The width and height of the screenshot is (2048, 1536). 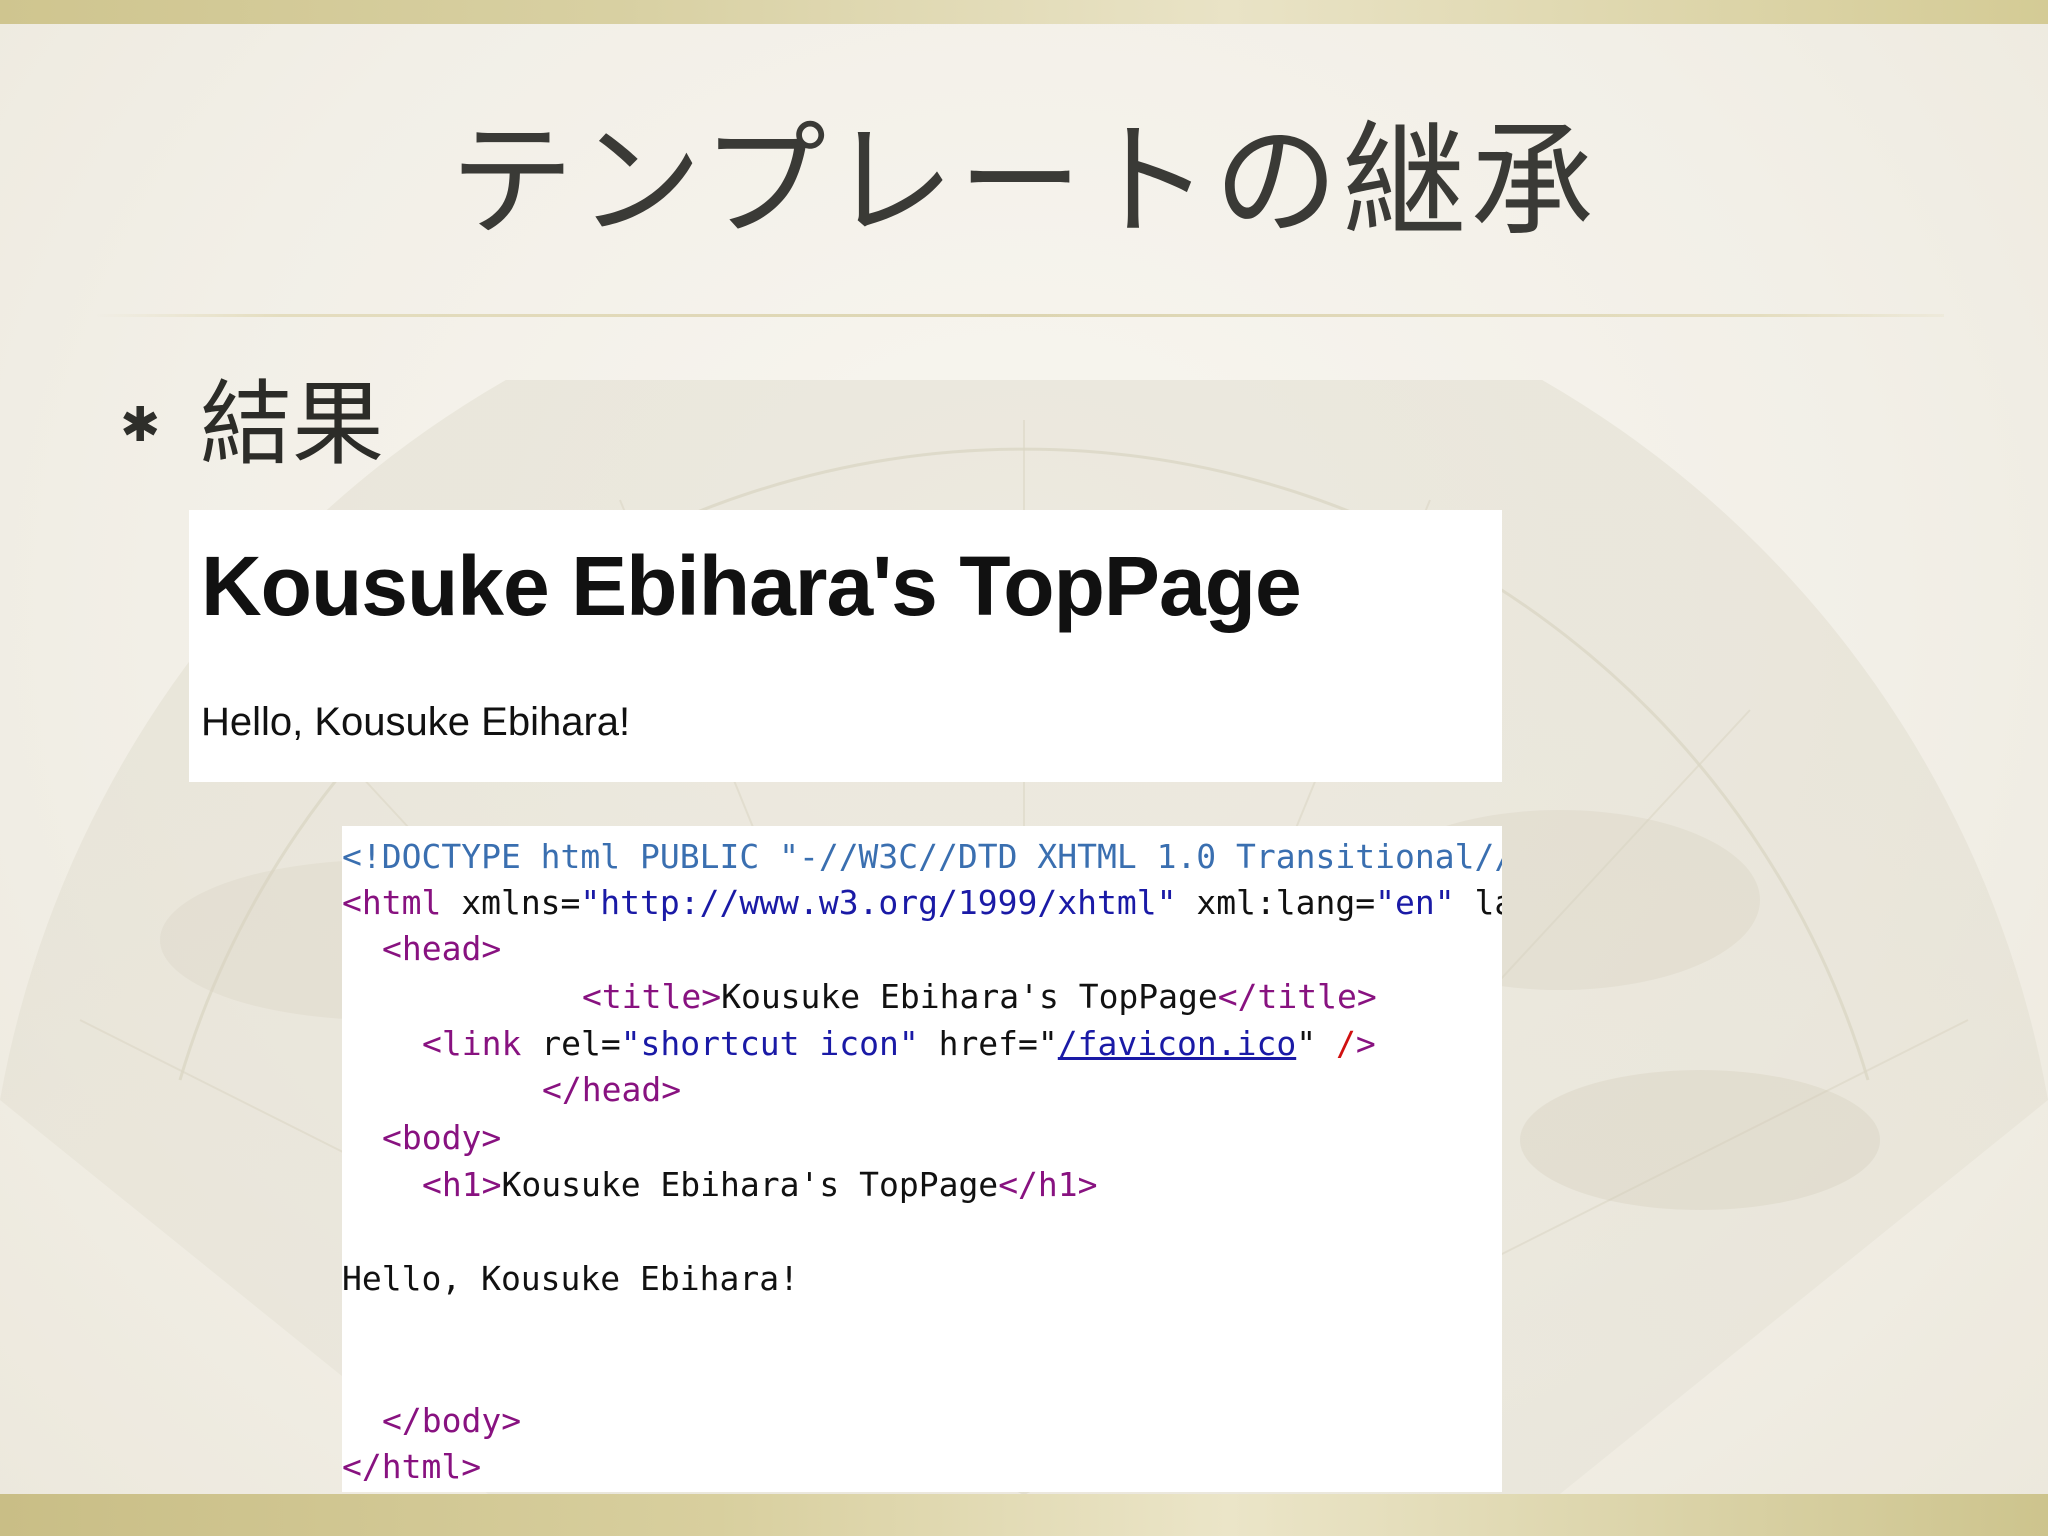 What do you see at coordinates (1024, 182) in the screenshot?
I see `slide-title: テンプレートの継承` at bounding box center [1024, 182].